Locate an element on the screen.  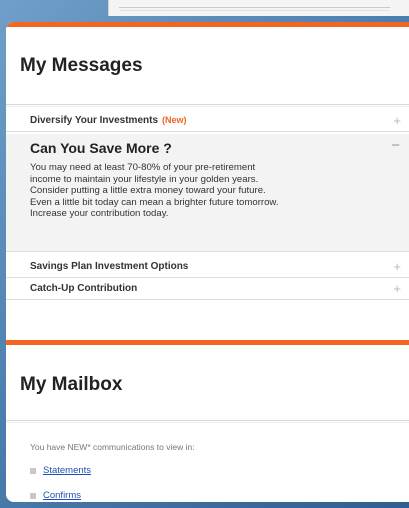
statements-link: Statements is located at coordinates (60, 470).